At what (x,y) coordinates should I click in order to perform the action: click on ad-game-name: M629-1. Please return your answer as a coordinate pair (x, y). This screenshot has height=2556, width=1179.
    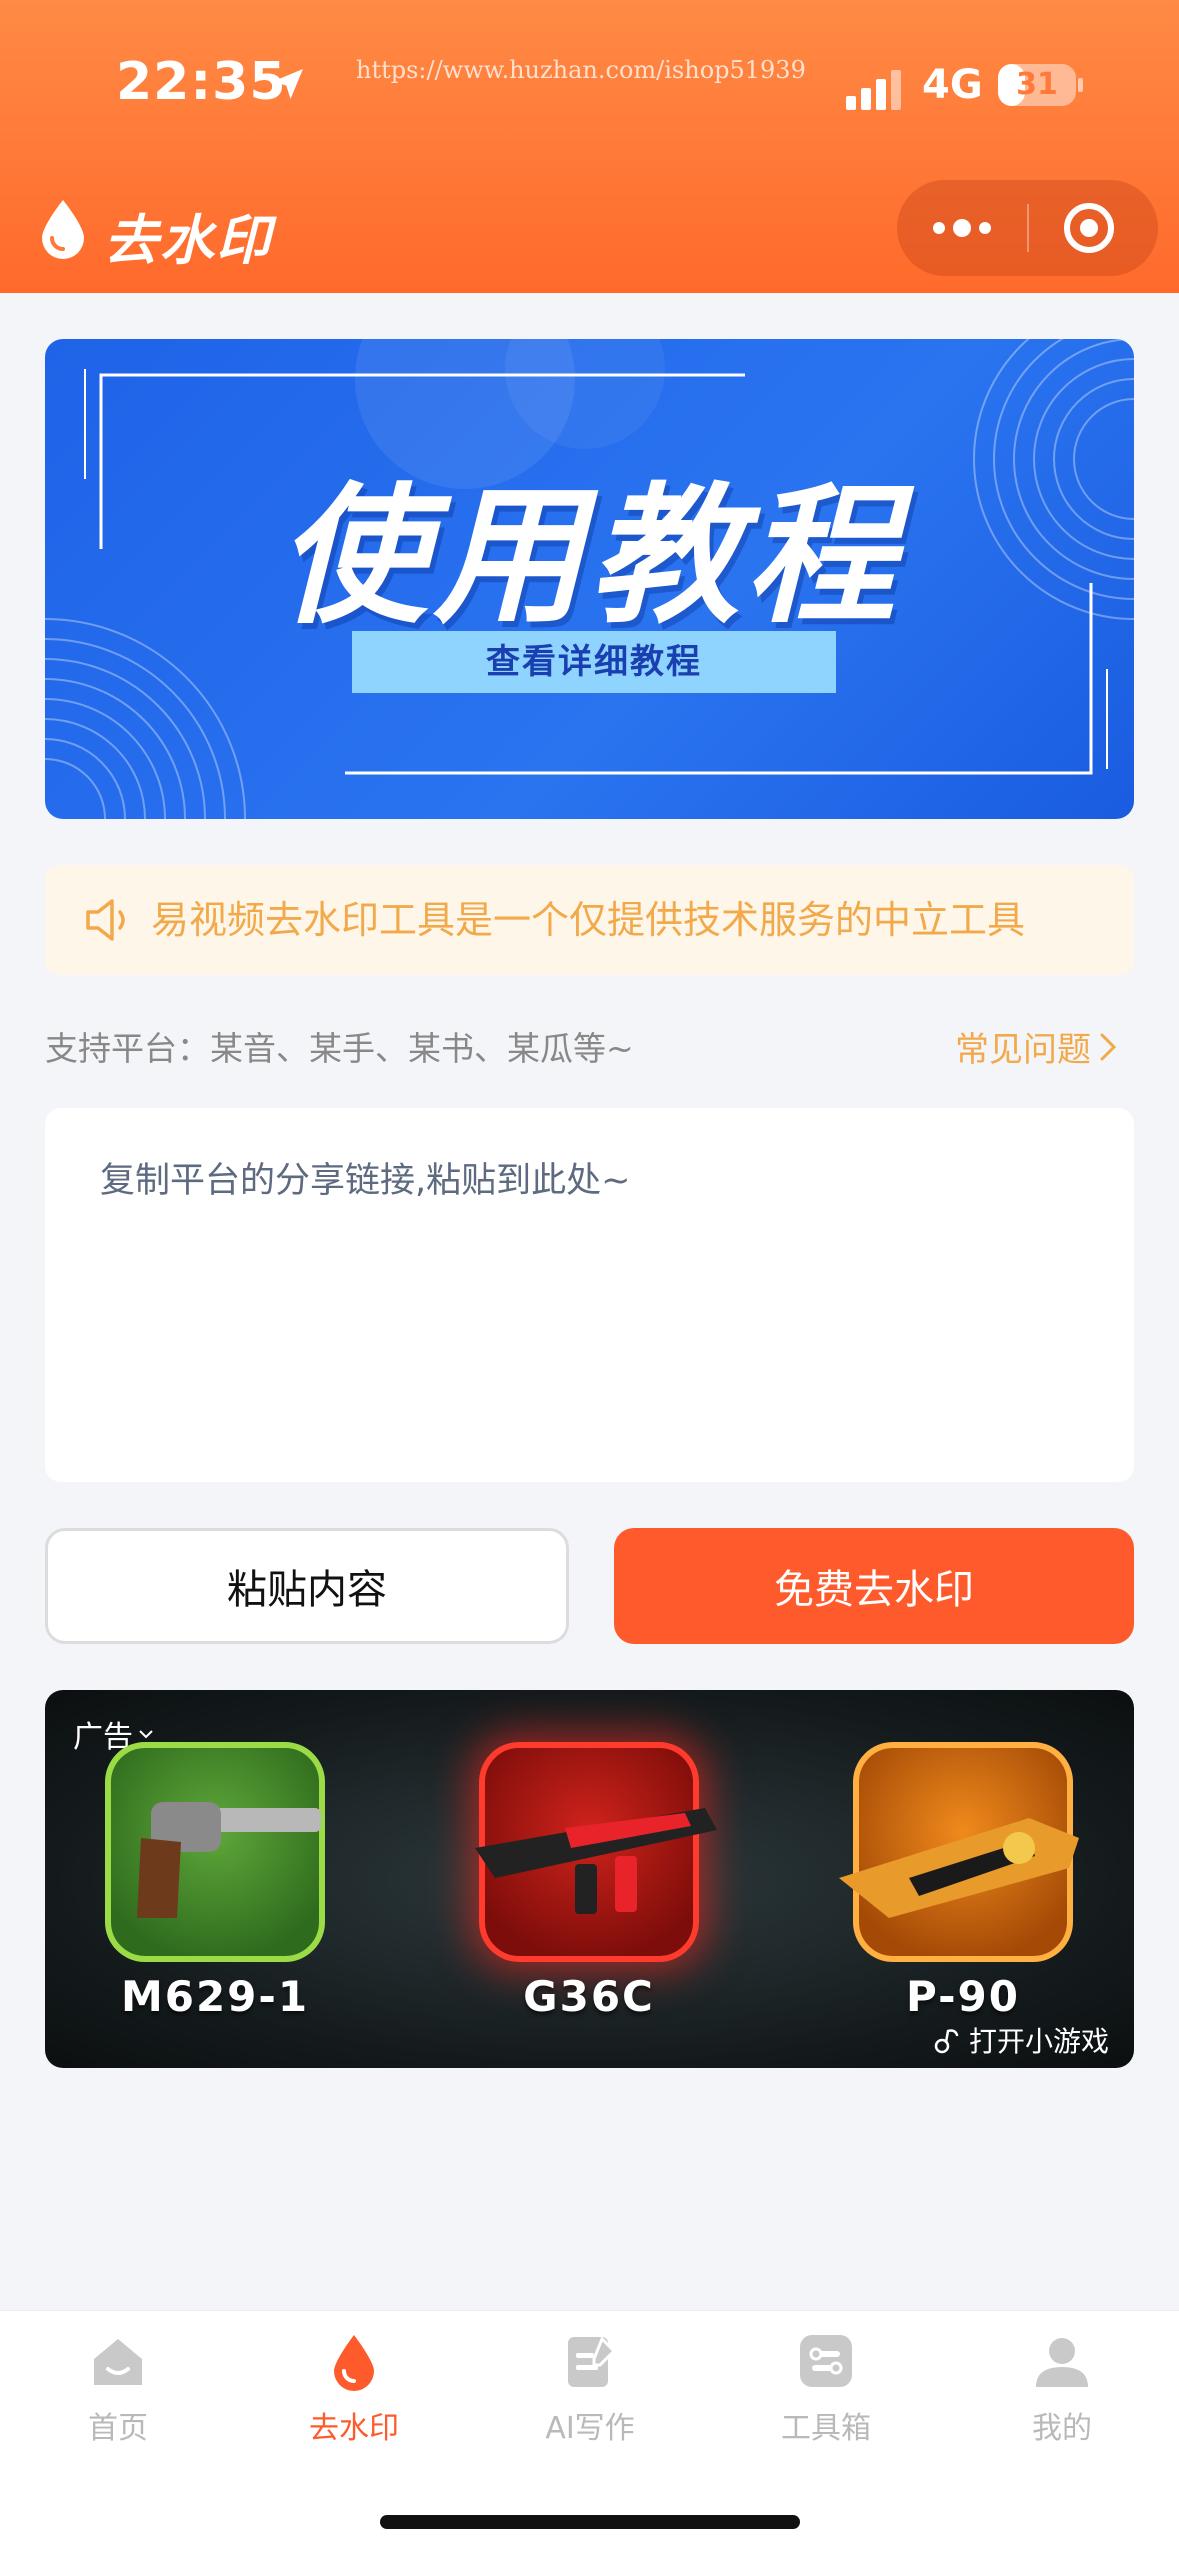
    Looking at the image, I should click on (215, 1996).